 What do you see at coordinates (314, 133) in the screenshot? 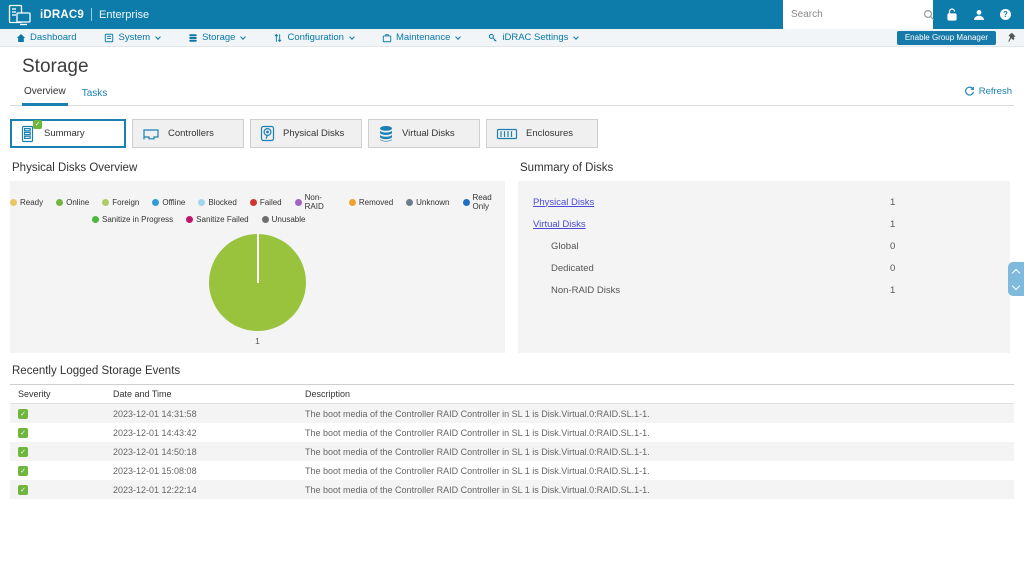
I see `tile-label: Physical Disks` at bounding box center [314, 133].